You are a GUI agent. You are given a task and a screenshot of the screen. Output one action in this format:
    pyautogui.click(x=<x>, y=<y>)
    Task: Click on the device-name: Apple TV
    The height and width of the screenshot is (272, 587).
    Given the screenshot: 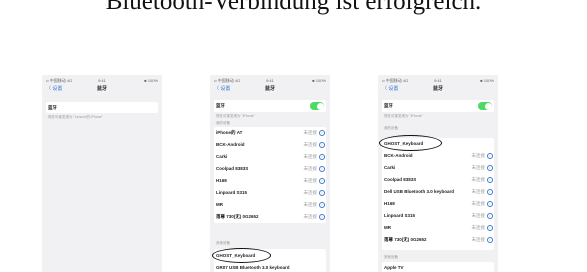 What is the action you would take?
    pyautogui.click(x=394, y=267)
    